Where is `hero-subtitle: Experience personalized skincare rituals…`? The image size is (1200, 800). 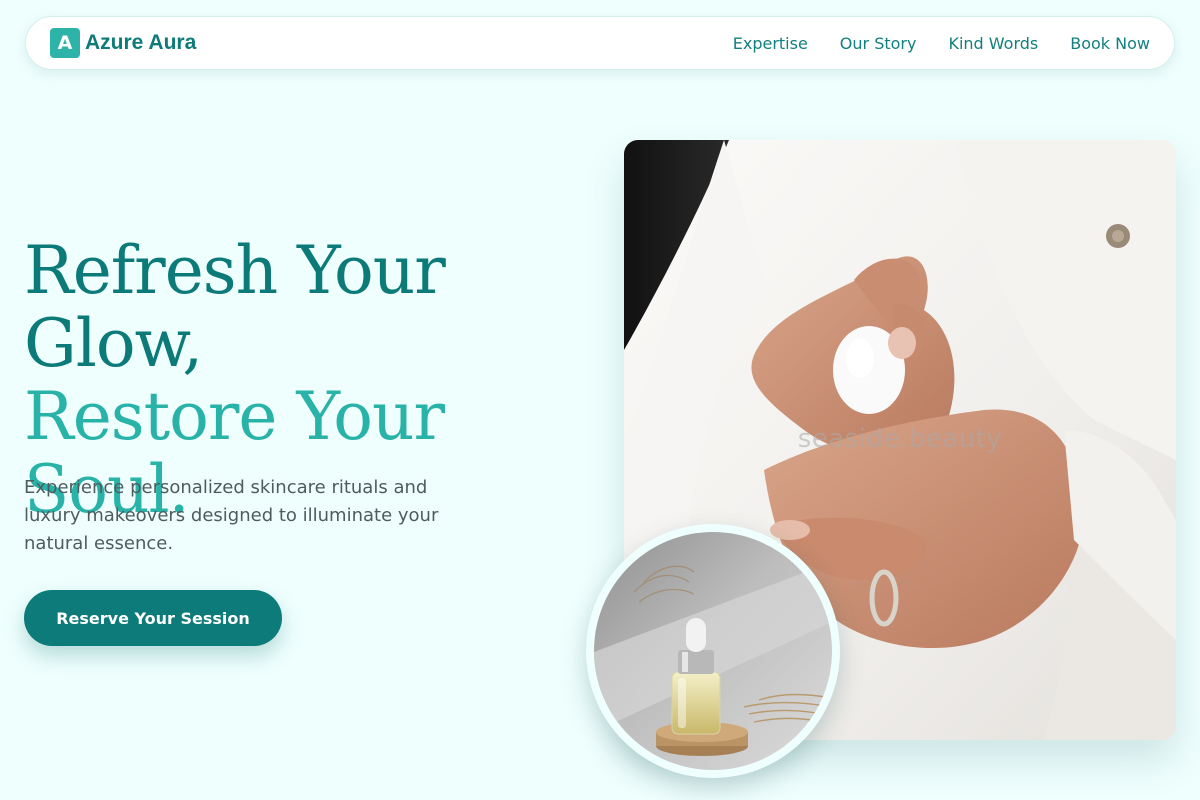
hero-subtitle: Experience personalized skincare rituals… is located at coordinates (231, 515).